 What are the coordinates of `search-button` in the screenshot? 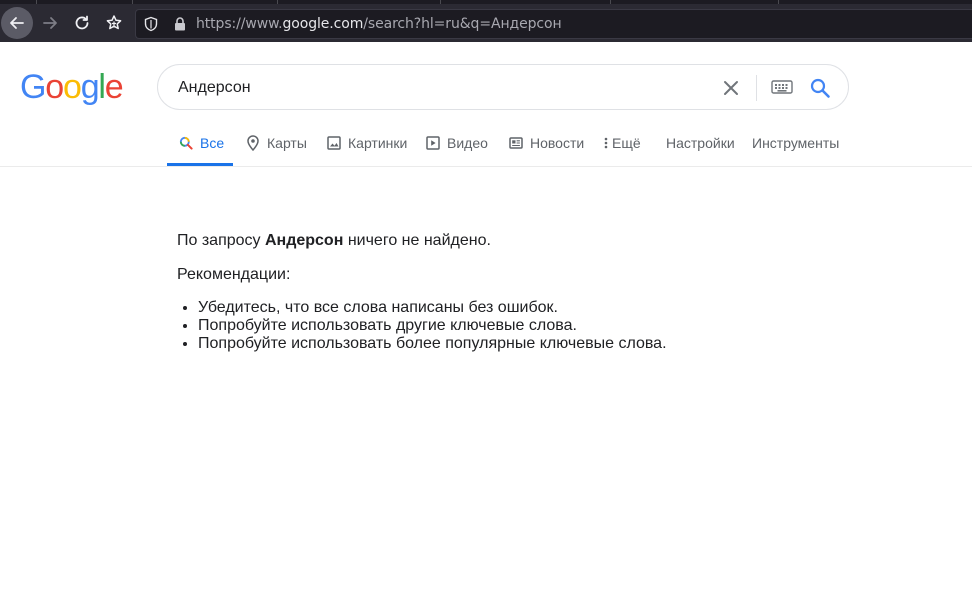 It's located at (820, 90).